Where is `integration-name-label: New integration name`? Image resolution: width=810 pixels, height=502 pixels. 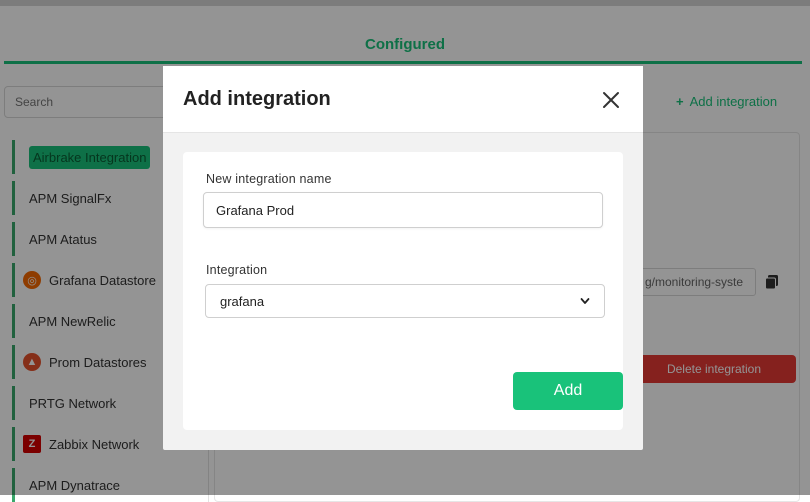
integration-name-label: New integration name is located at coordinates (269, 179).